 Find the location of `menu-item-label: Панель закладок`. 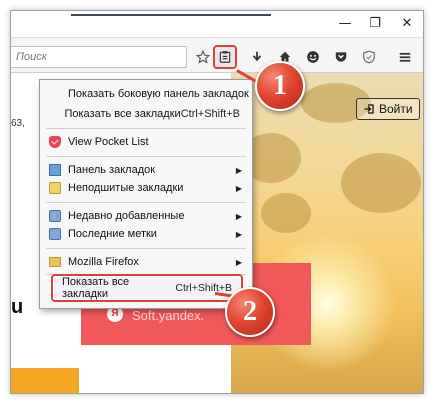

menu-item-label: Панель закладок is located at coordinates (112, 170).